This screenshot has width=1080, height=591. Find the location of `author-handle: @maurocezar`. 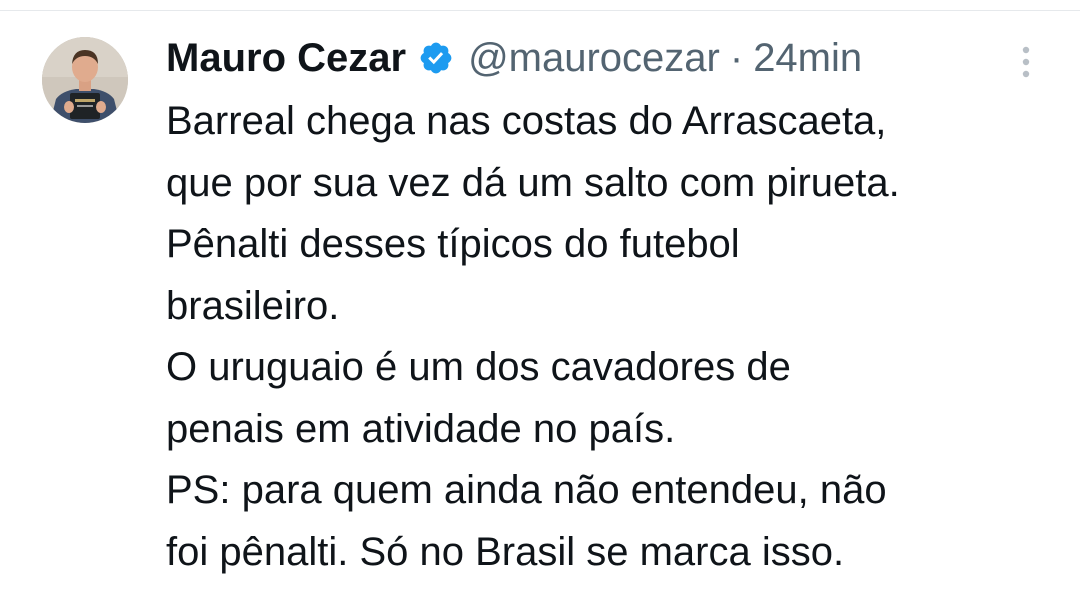

author-handle: @maurocezar is located at coordinates (594, 58).